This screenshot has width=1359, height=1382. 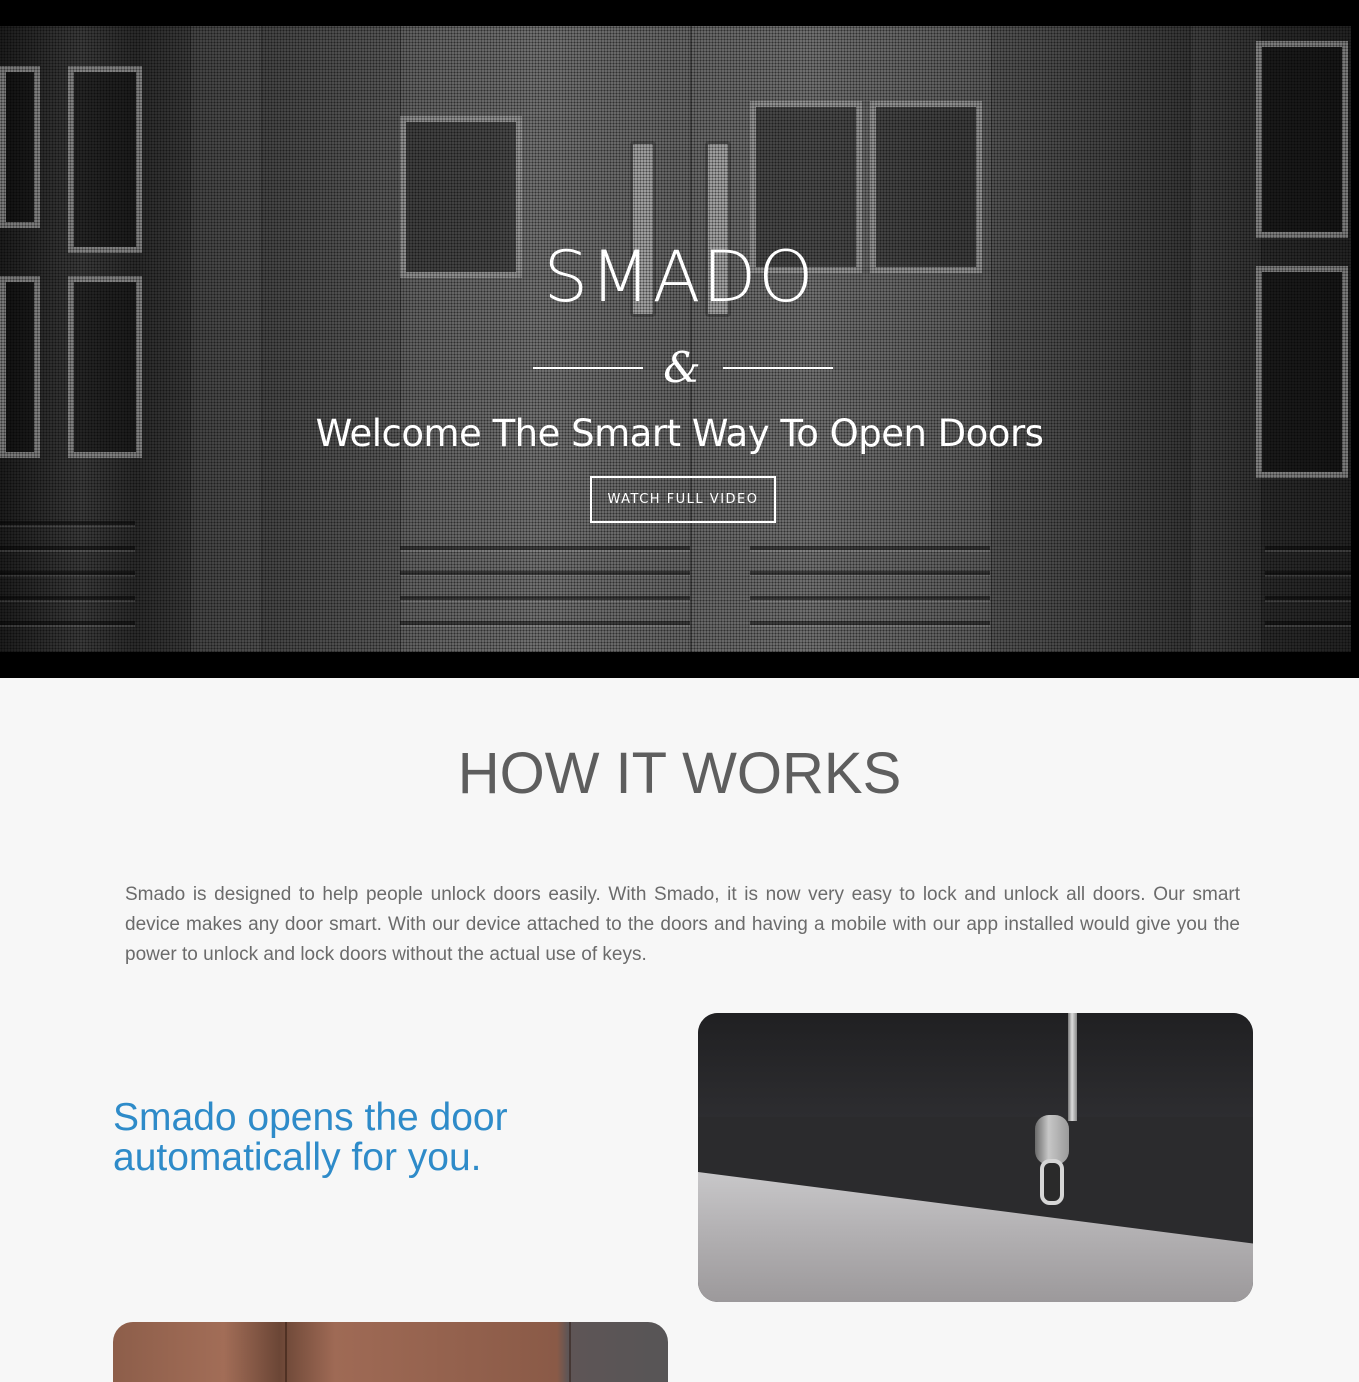 I want to click on watch-full-video-button: WATCH FULL VIDEO, so click(x=683, y=499).